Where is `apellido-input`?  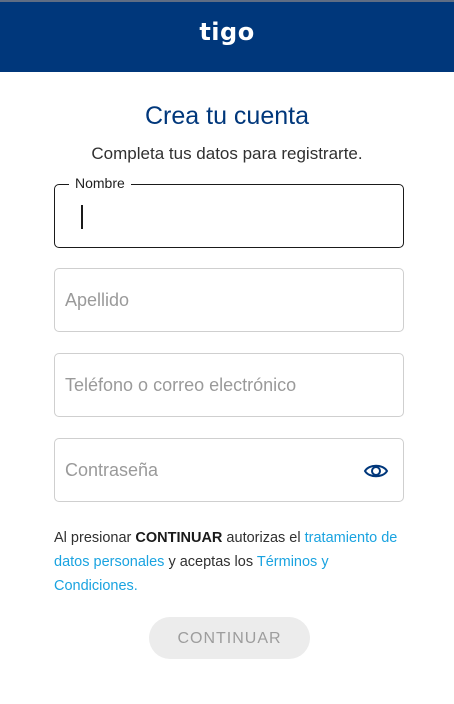
apellido-input is located at coordinates (215, 300).